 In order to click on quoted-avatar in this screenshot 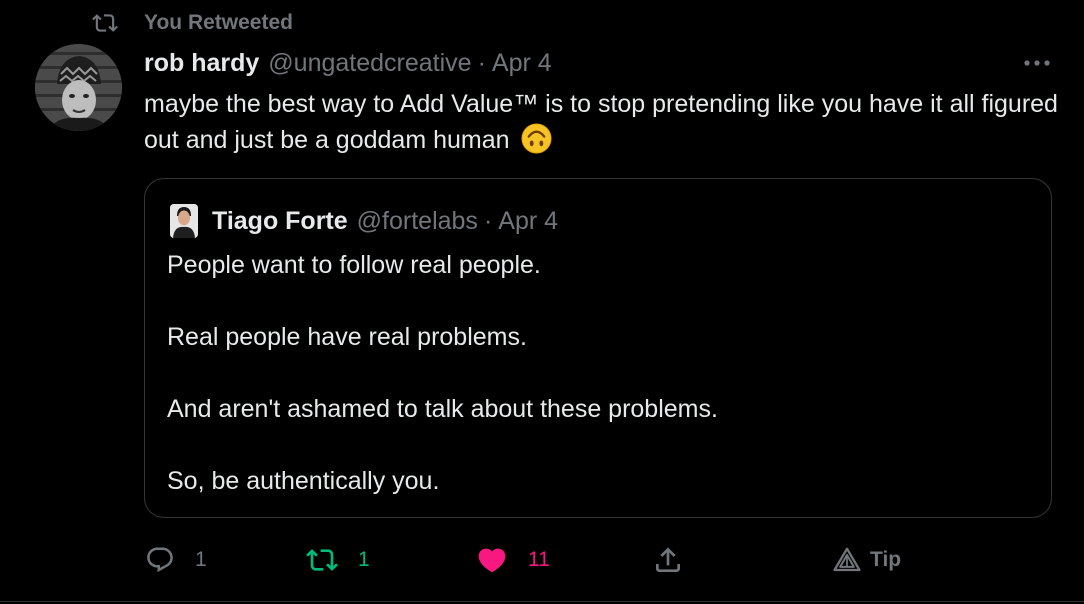, I will do `click(184, 221)`.